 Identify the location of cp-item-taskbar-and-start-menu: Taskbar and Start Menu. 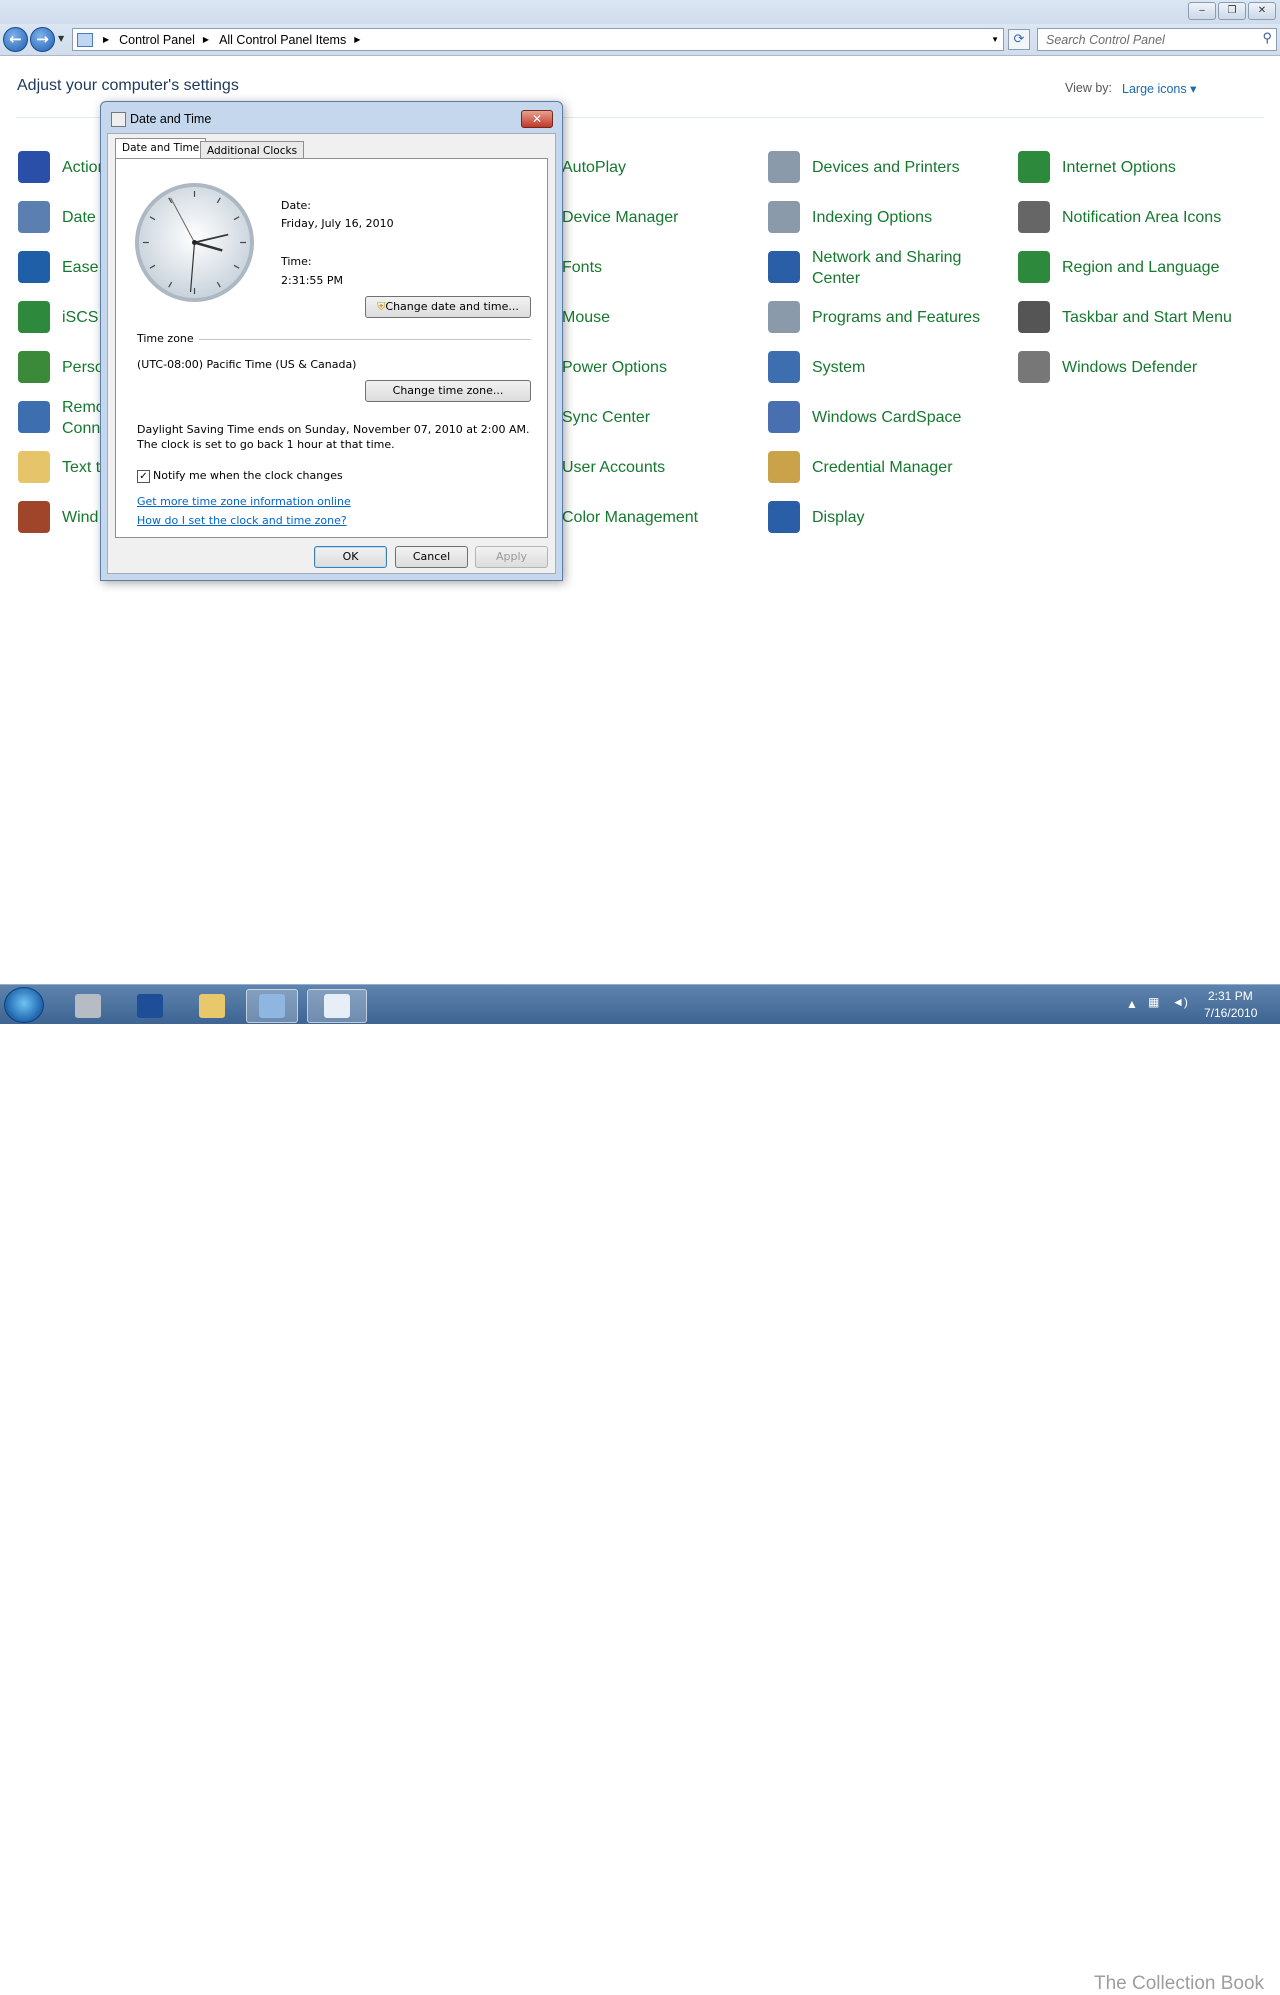
(1147, 317).